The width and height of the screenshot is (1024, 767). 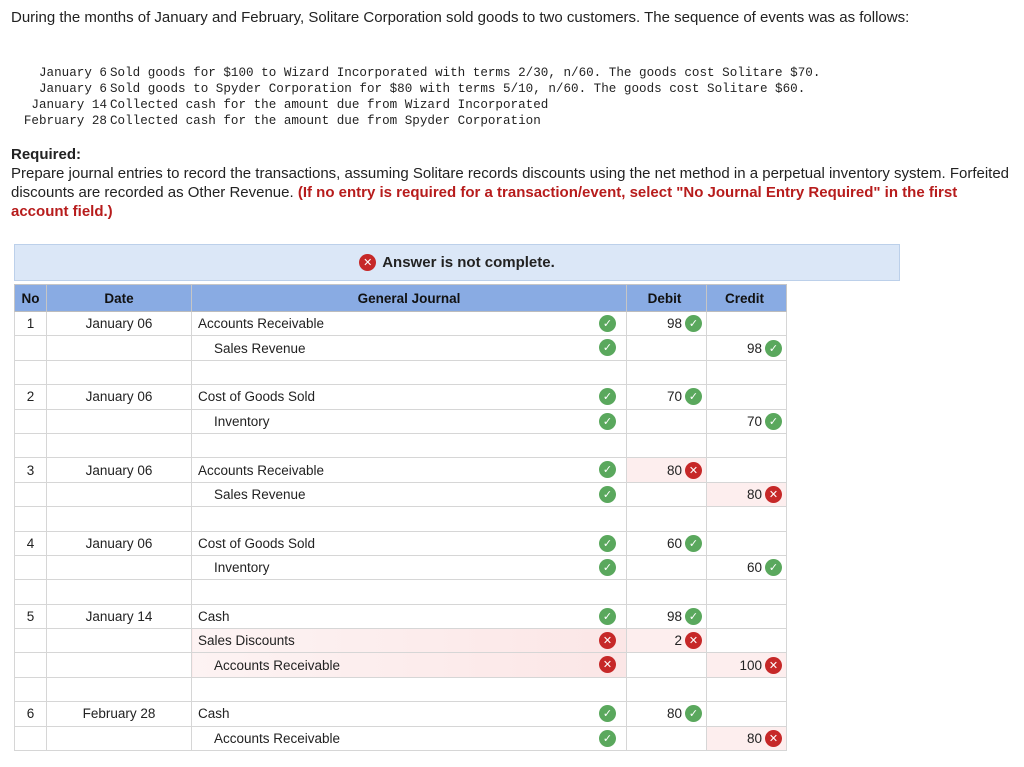 What do you see at coordinates (674, 324) in the screenshot?
I see `debit-field-value: 98` at bounding box center [674, 324].